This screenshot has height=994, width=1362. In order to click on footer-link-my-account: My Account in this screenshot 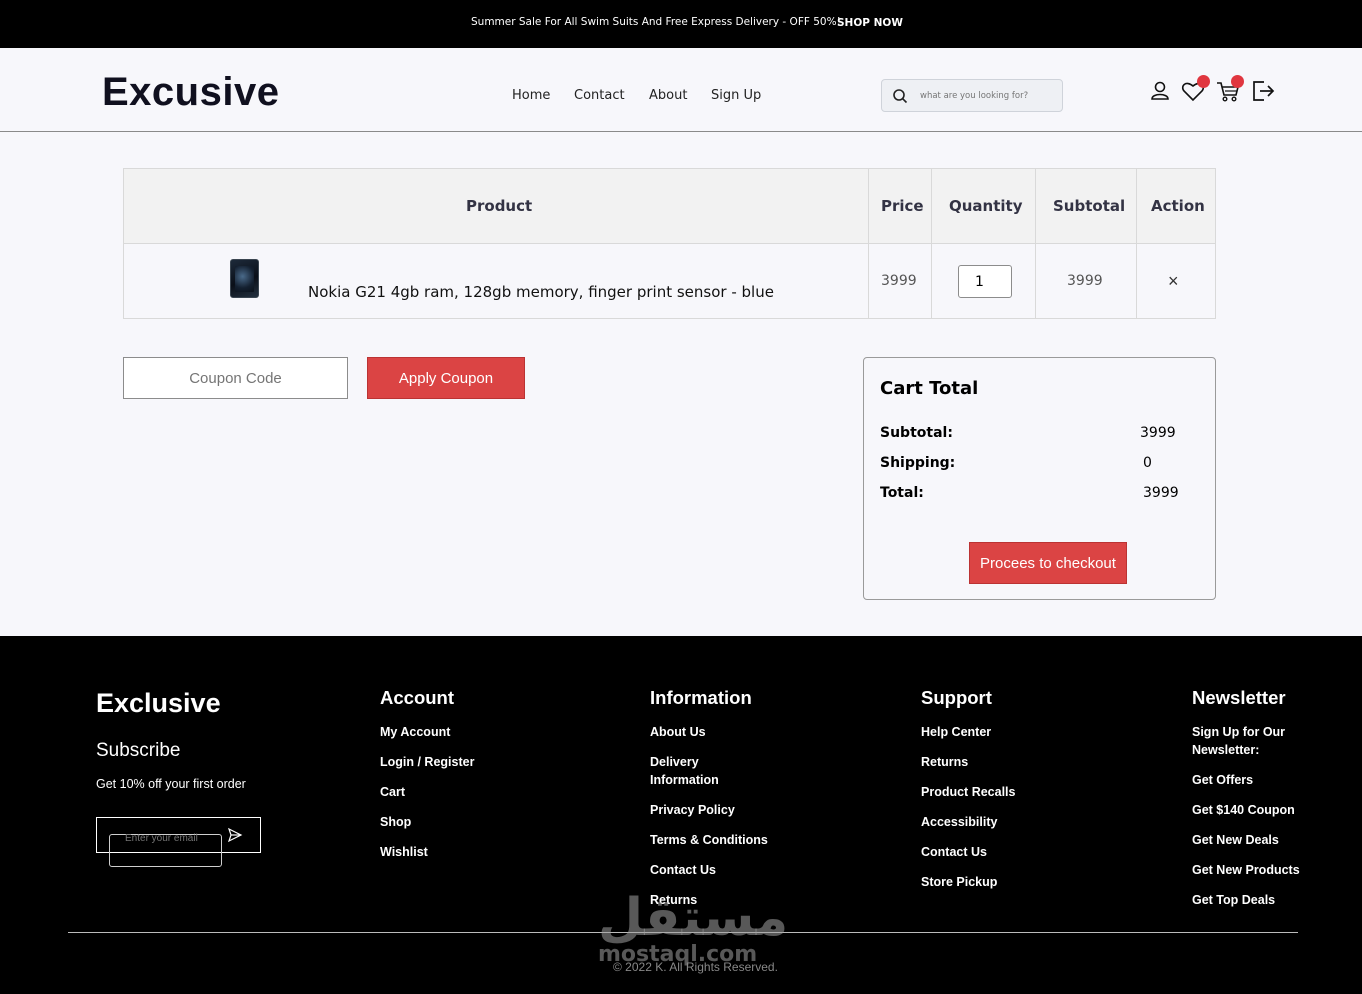, I will do `click(415, 732)`.